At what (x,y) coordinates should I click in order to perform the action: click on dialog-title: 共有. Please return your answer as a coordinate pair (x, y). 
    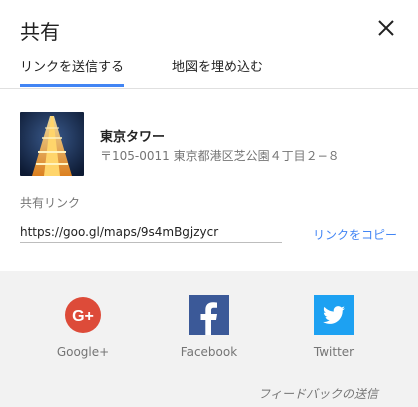
    Looking at the image, I should click on (40, 32).